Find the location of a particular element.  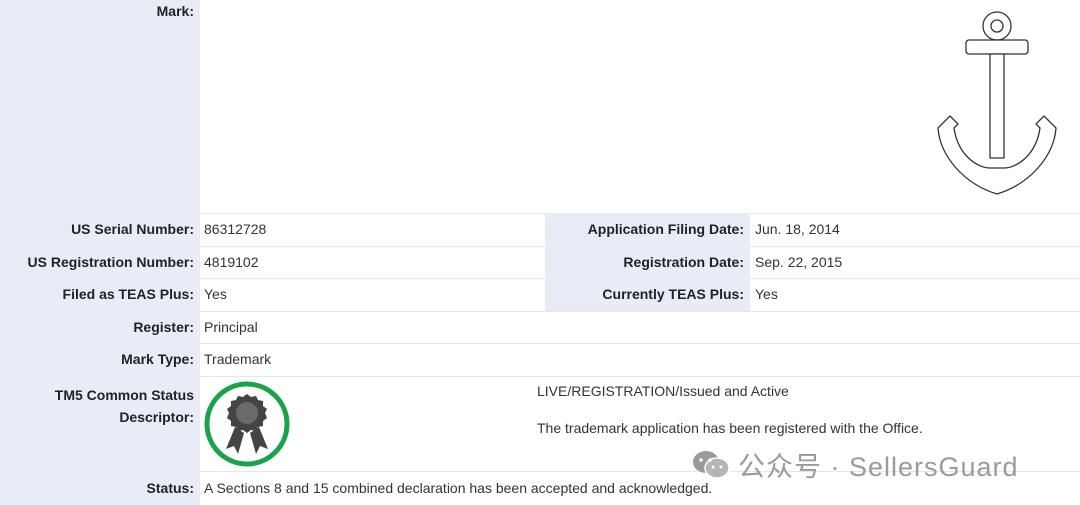

mark-type-label: Mark Type: is located at coordinates (100, 359).